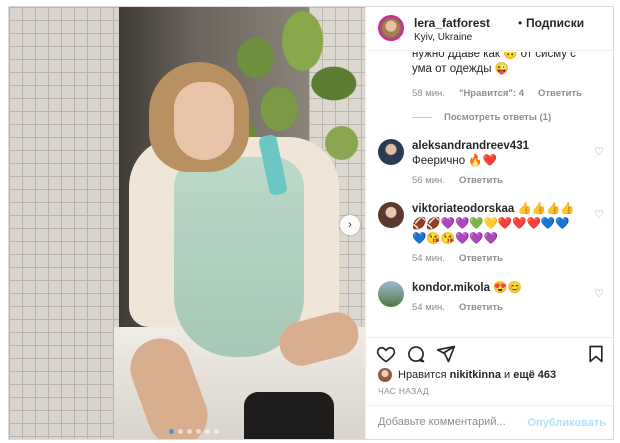 Image resolution: width=620 pixels, height=443 pixels. I want to click on following-button: Подписки, so click(555, 23).